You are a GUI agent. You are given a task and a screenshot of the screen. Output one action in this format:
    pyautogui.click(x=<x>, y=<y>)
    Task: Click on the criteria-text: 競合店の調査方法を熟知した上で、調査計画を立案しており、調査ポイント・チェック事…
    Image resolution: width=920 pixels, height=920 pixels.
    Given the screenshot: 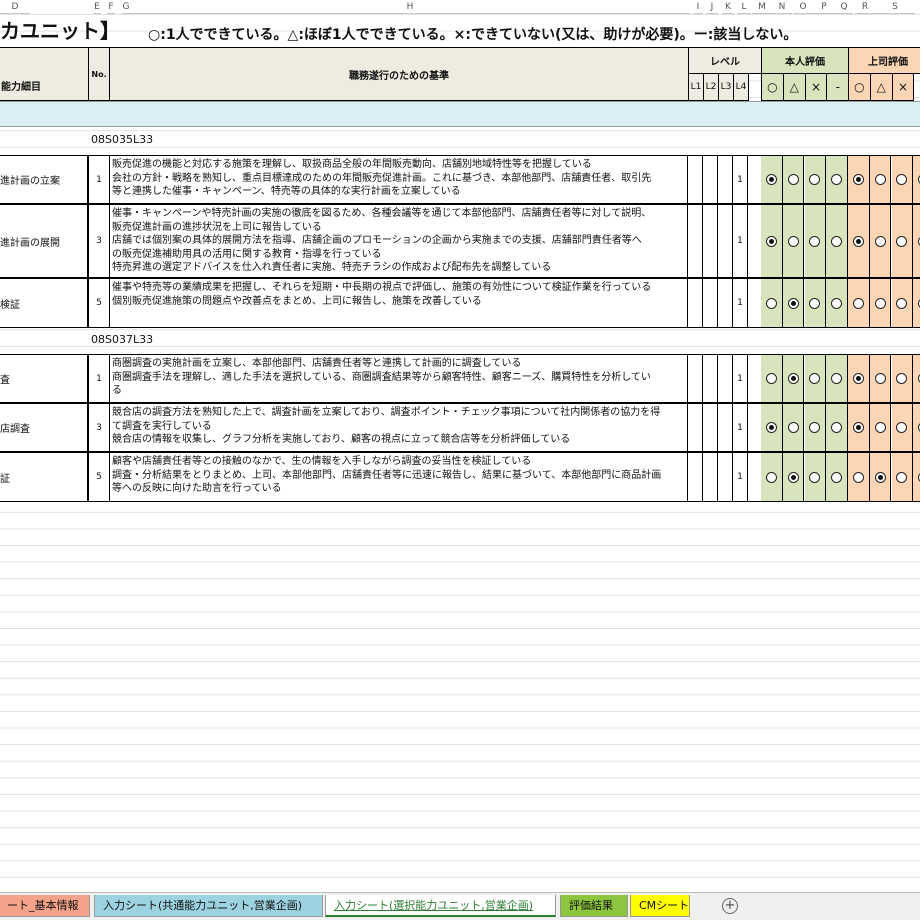 What is the action you would take?
    pyautogui.click(x=399, y=427)
    